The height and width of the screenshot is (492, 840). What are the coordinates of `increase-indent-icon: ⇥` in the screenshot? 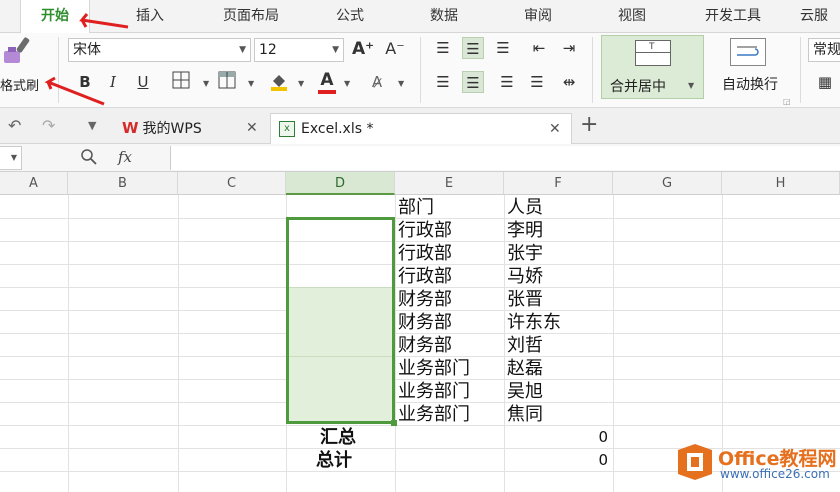 It's located at (569, 48).